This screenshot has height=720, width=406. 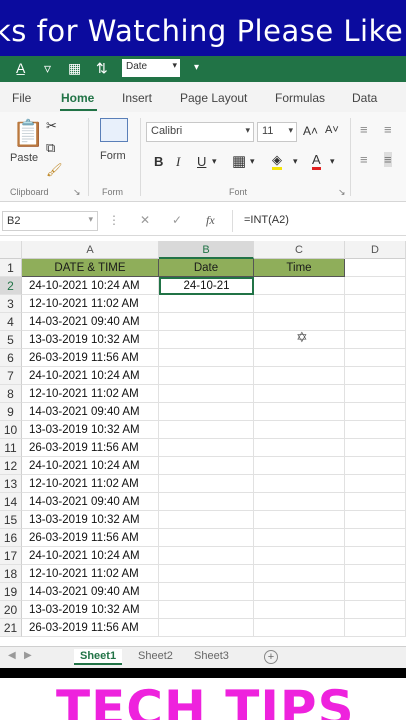 What do you see at coordinates (12, 655) in the screenshot?
I see `prev-sheet-icon: ◀` at bounding box center [12, 655].